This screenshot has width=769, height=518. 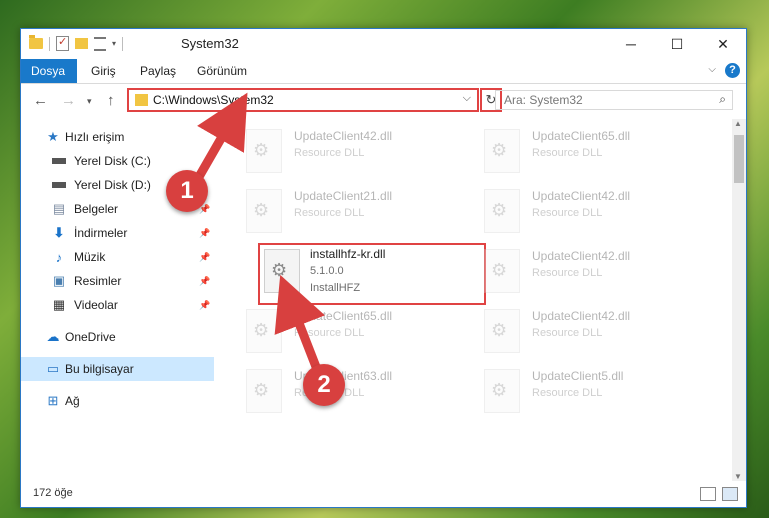 I want to click on scroll-down-icon: ▼, so click(x=738, y=476).